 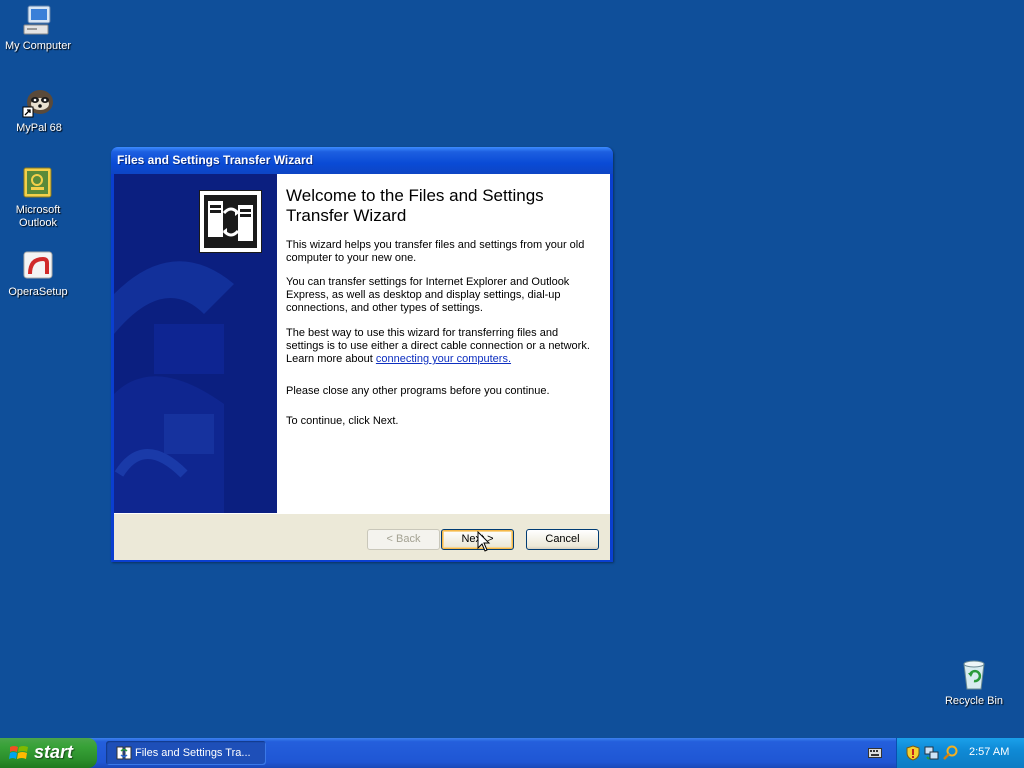 What do you see at coordinates (54, 752) in the screenshot?
I see `start-label: start` at bounding box center [54, 752].